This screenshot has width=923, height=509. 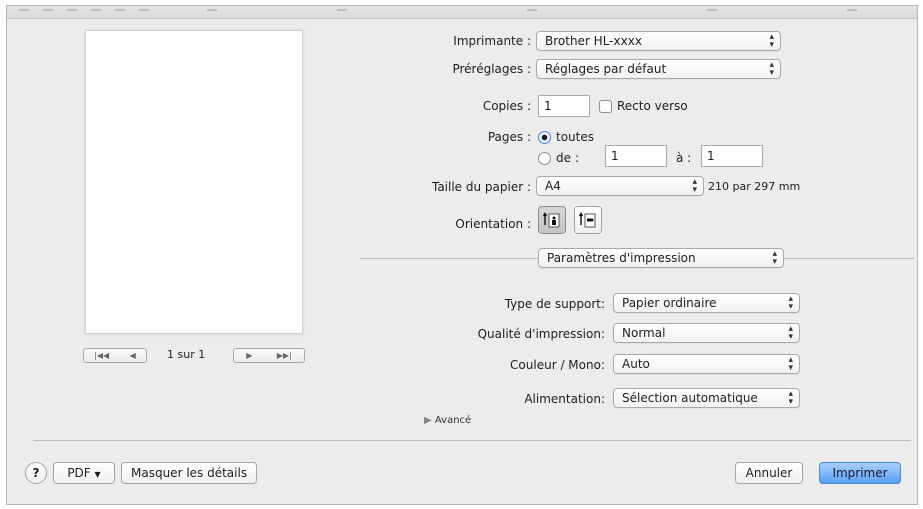 I want to click on next-page-icon: ▶, so click(x=249, y=355).